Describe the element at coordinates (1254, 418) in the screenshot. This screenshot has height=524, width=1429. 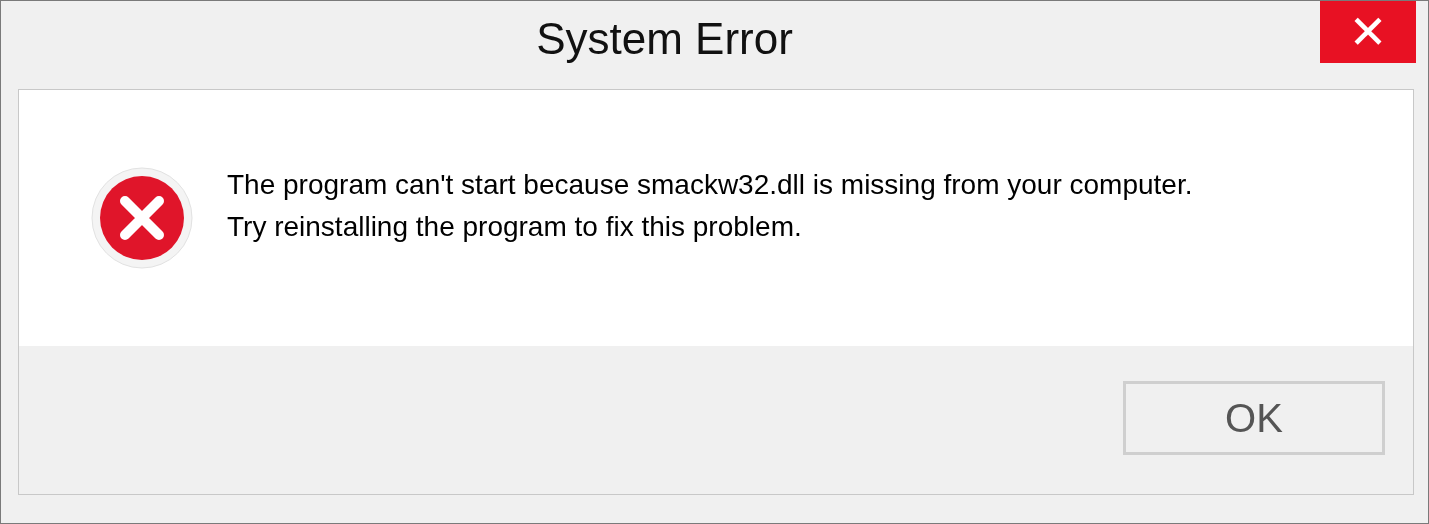
I see `ok-button: OK` at that location.